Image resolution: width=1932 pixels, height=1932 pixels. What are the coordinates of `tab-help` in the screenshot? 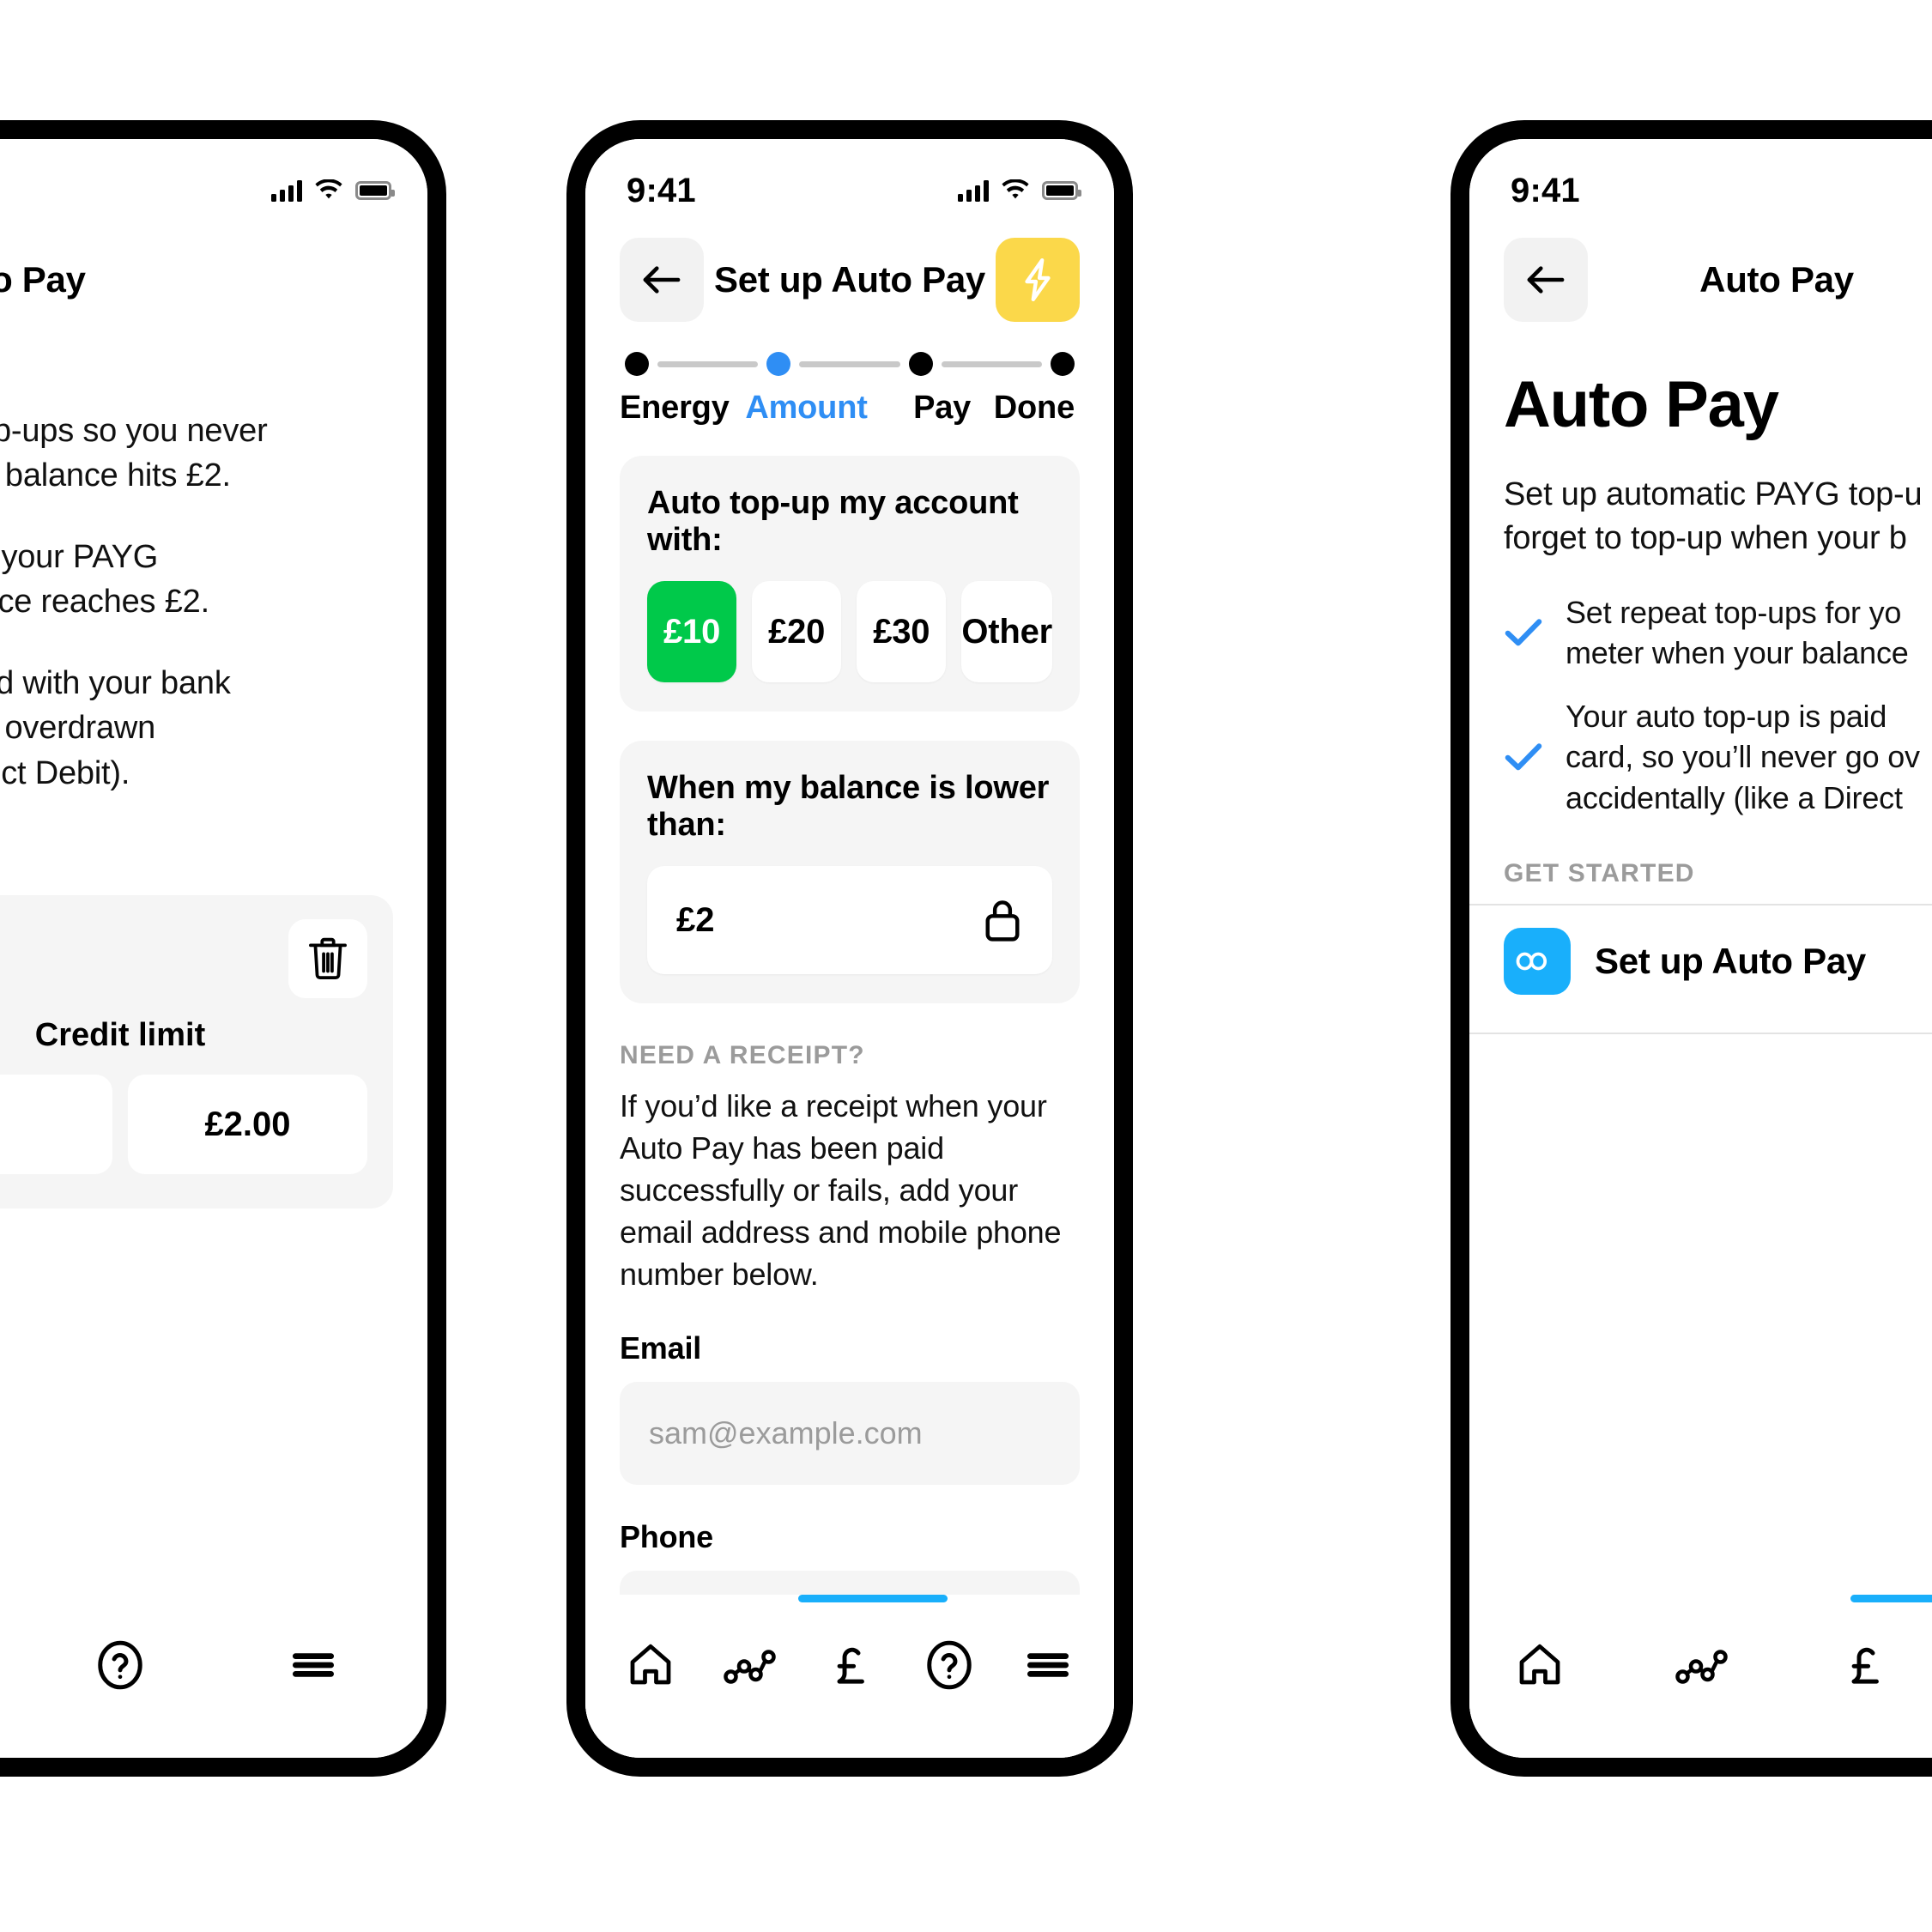 It's located at (950, 1665).